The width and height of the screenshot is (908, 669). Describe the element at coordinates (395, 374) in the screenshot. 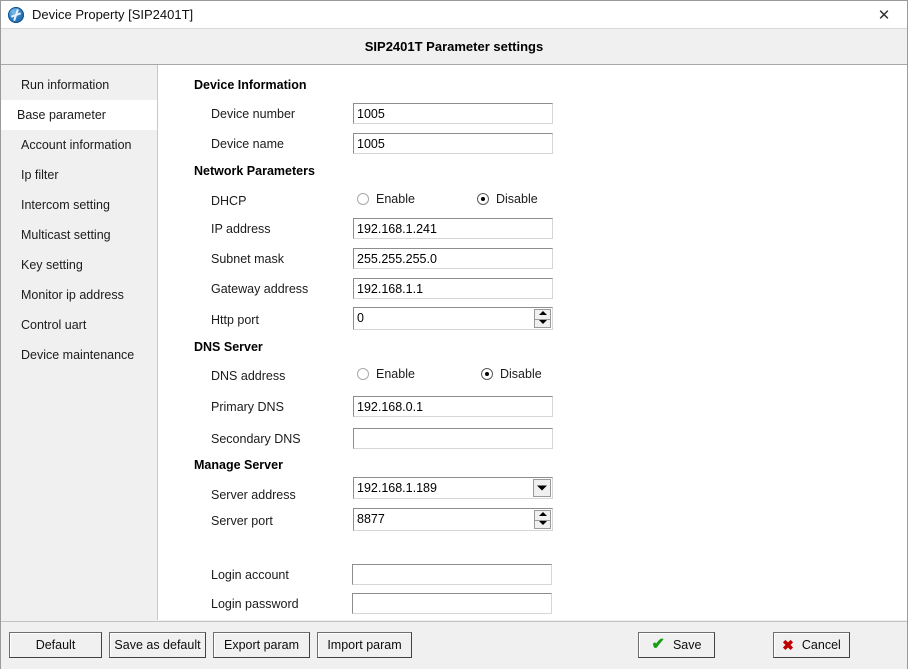

I see `dns-enable-label: Enable` at that location.